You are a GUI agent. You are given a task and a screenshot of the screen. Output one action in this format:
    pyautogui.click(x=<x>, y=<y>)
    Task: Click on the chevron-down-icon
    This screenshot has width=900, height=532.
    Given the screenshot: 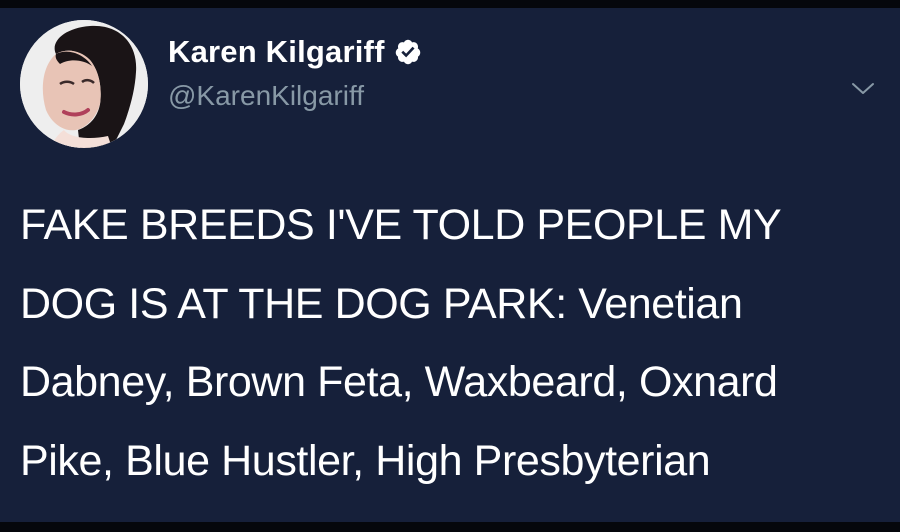 What is the action you would take?
    pyautogui.click(x=863, y=89)
    